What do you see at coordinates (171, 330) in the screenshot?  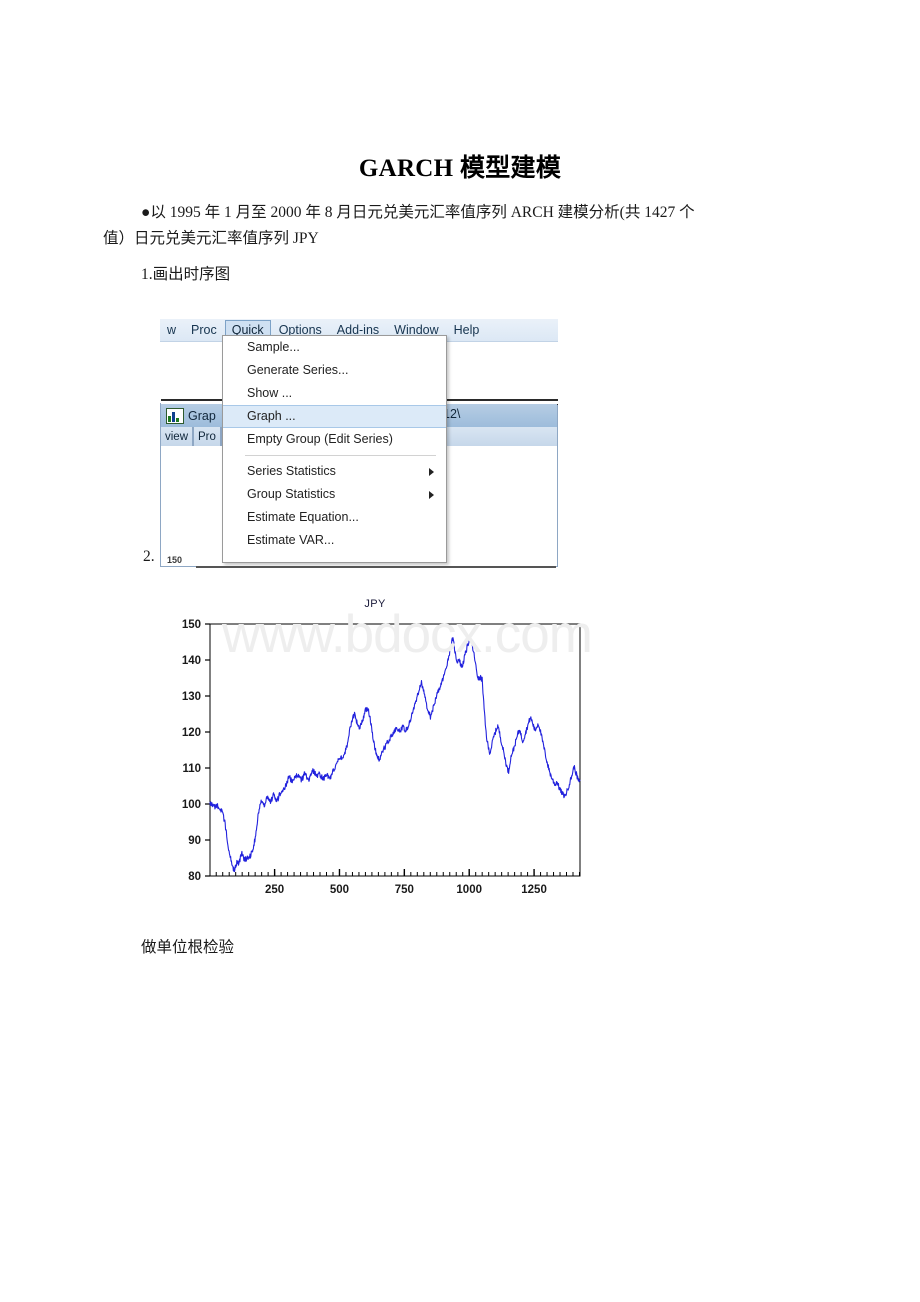 I see `menubar-item-view: w` at bounding box center [171, 330].